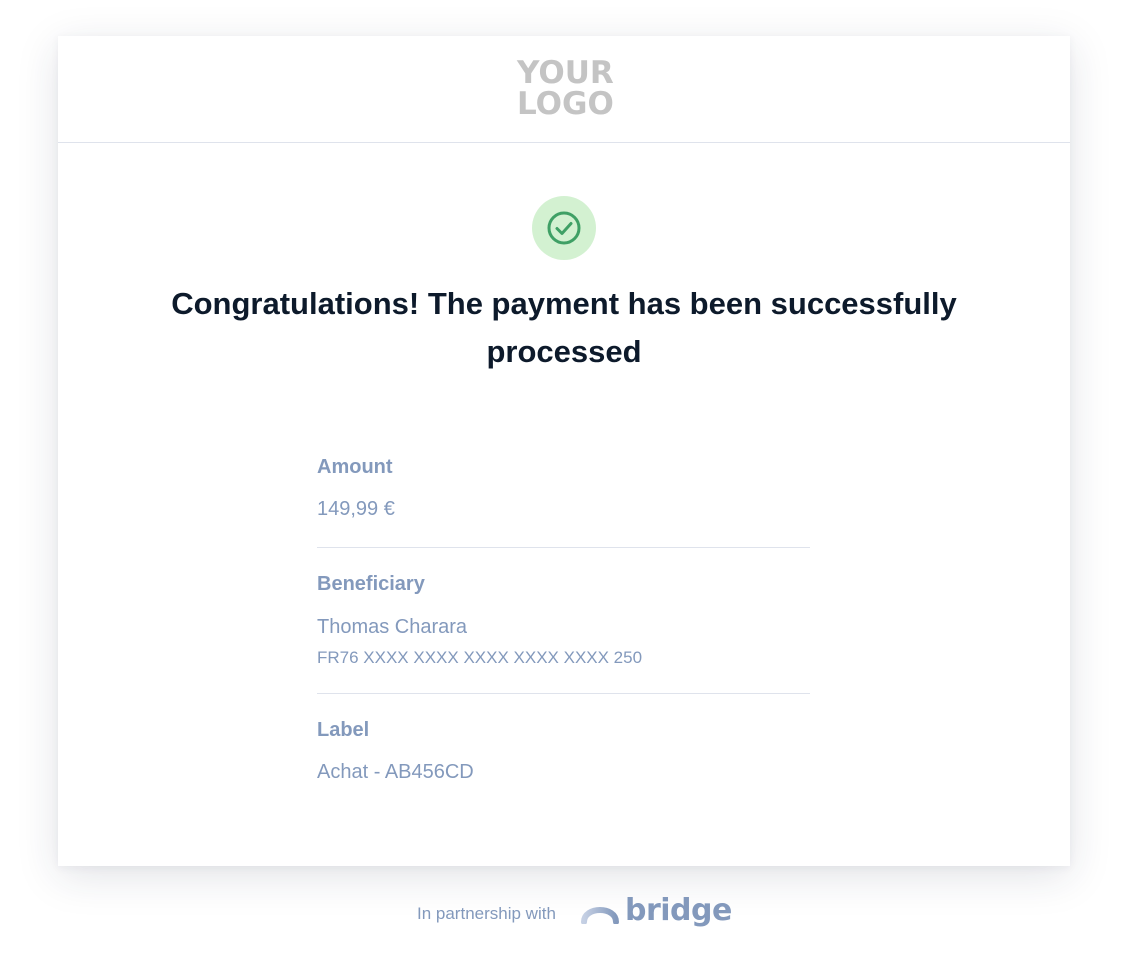 The image size is (1138, 970). I want to click on logo-line-2: LOGO, so click(565, 104).